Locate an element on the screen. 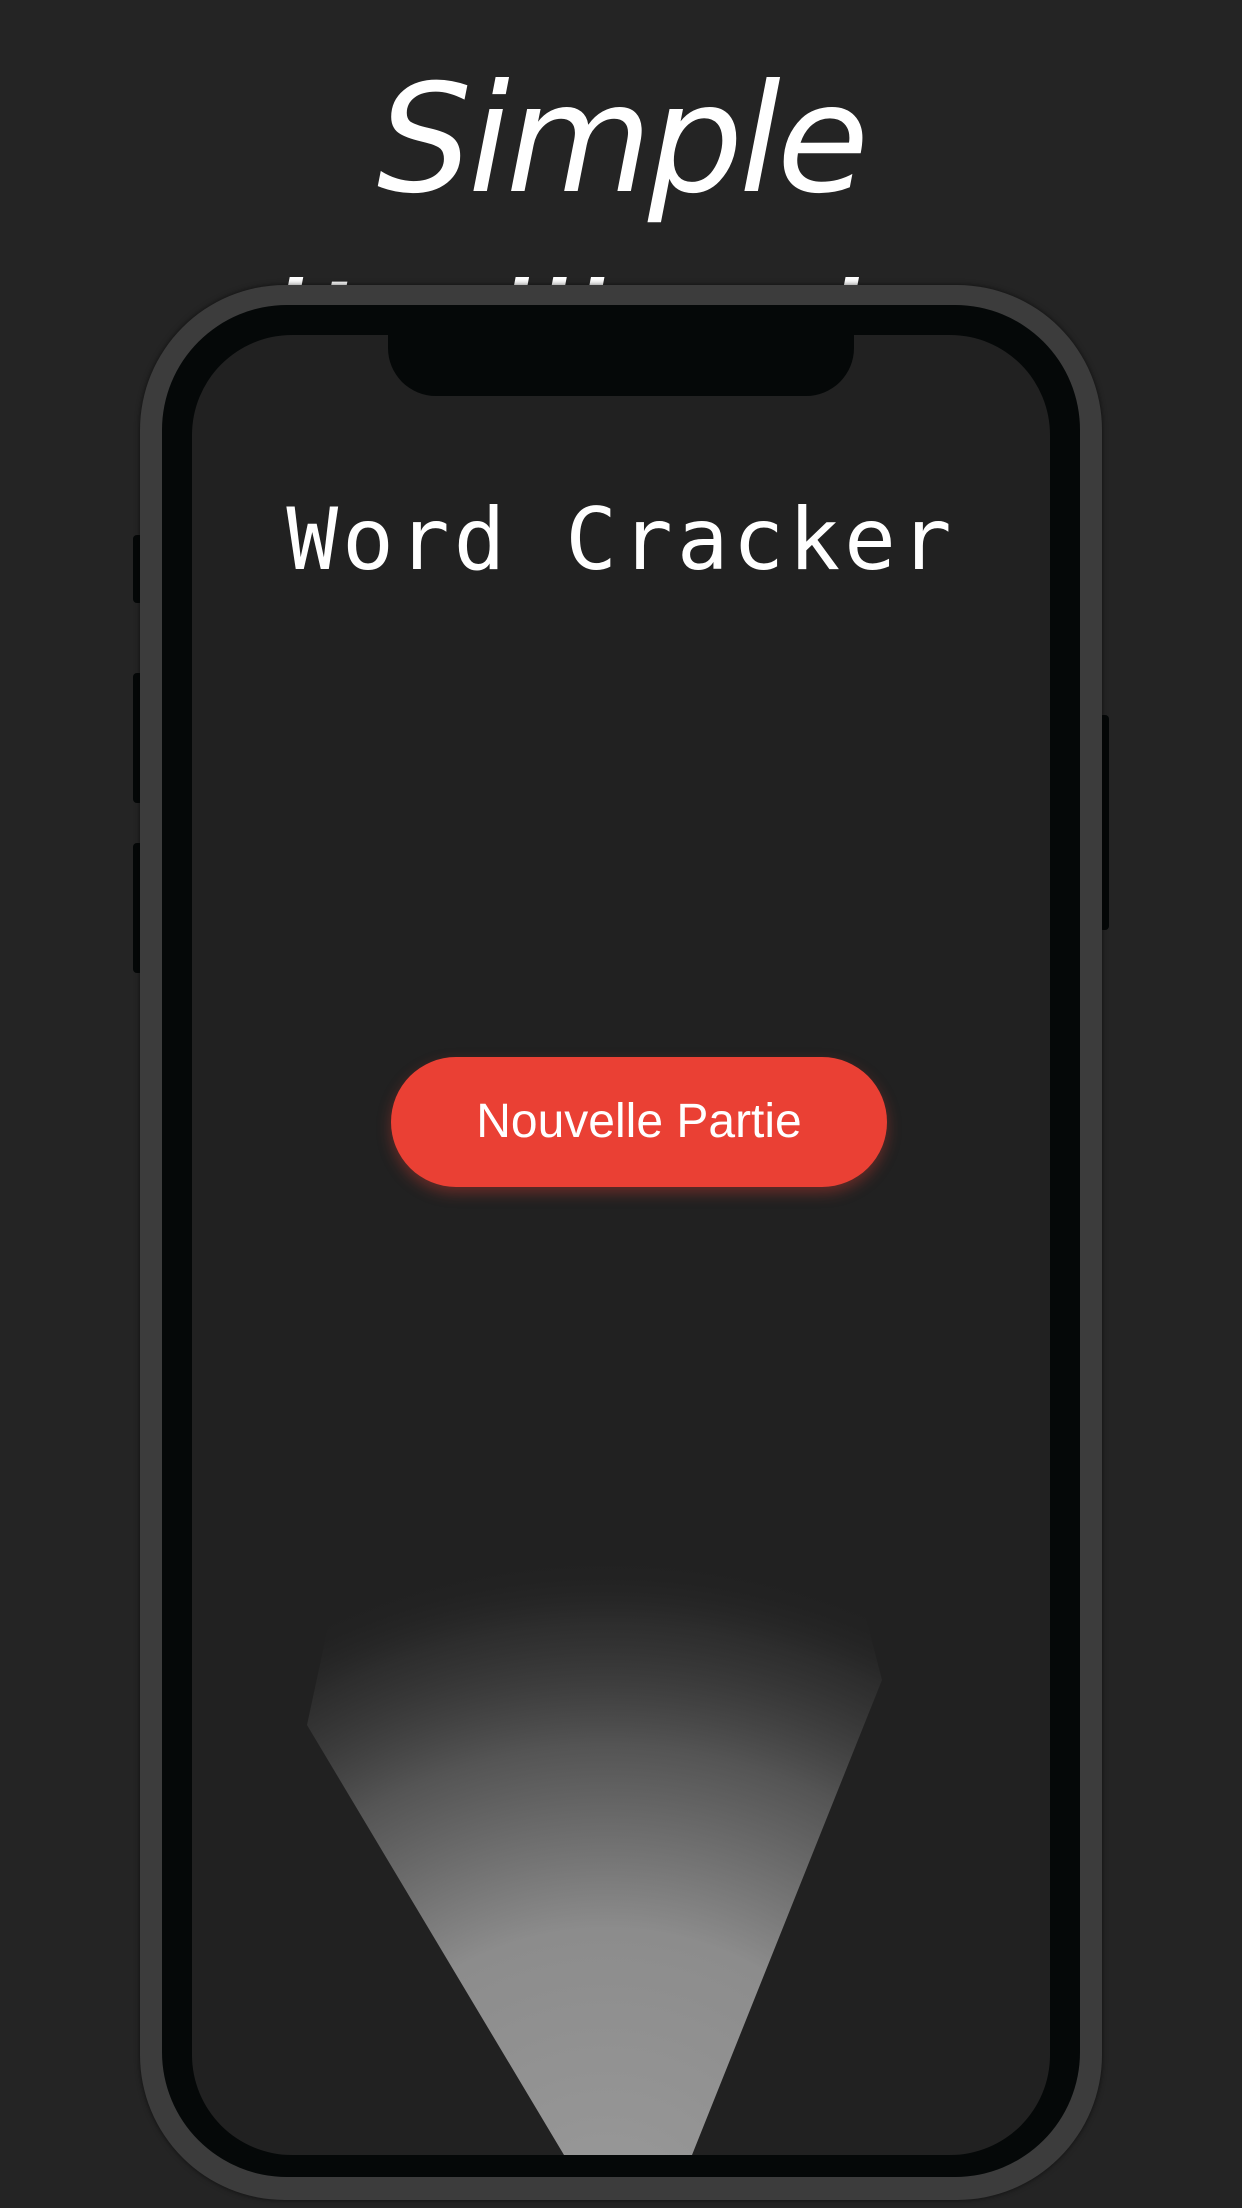  flashlight-beam-icon is located at coordinates (594, 1820).